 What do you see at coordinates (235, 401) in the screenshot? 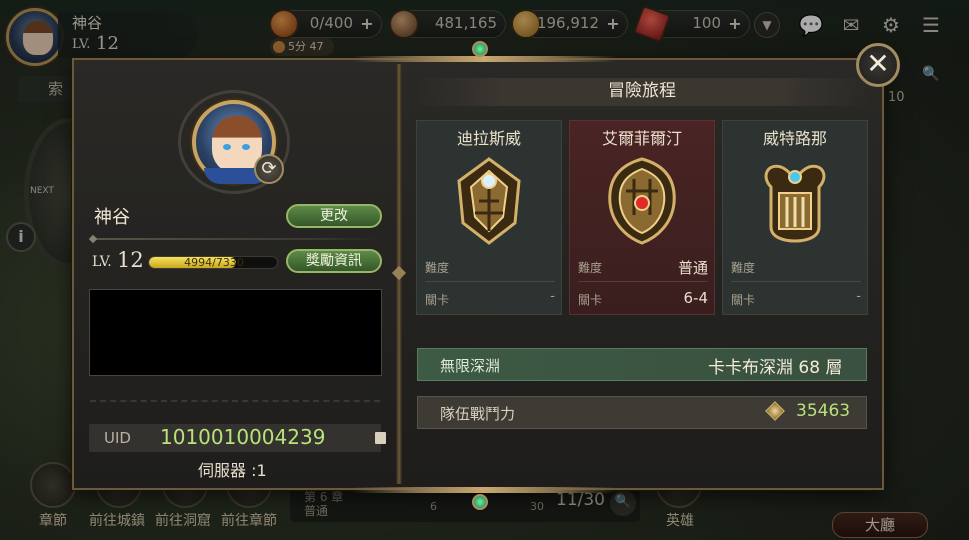
I see `uid-divider` at bounding box center [235, 401].